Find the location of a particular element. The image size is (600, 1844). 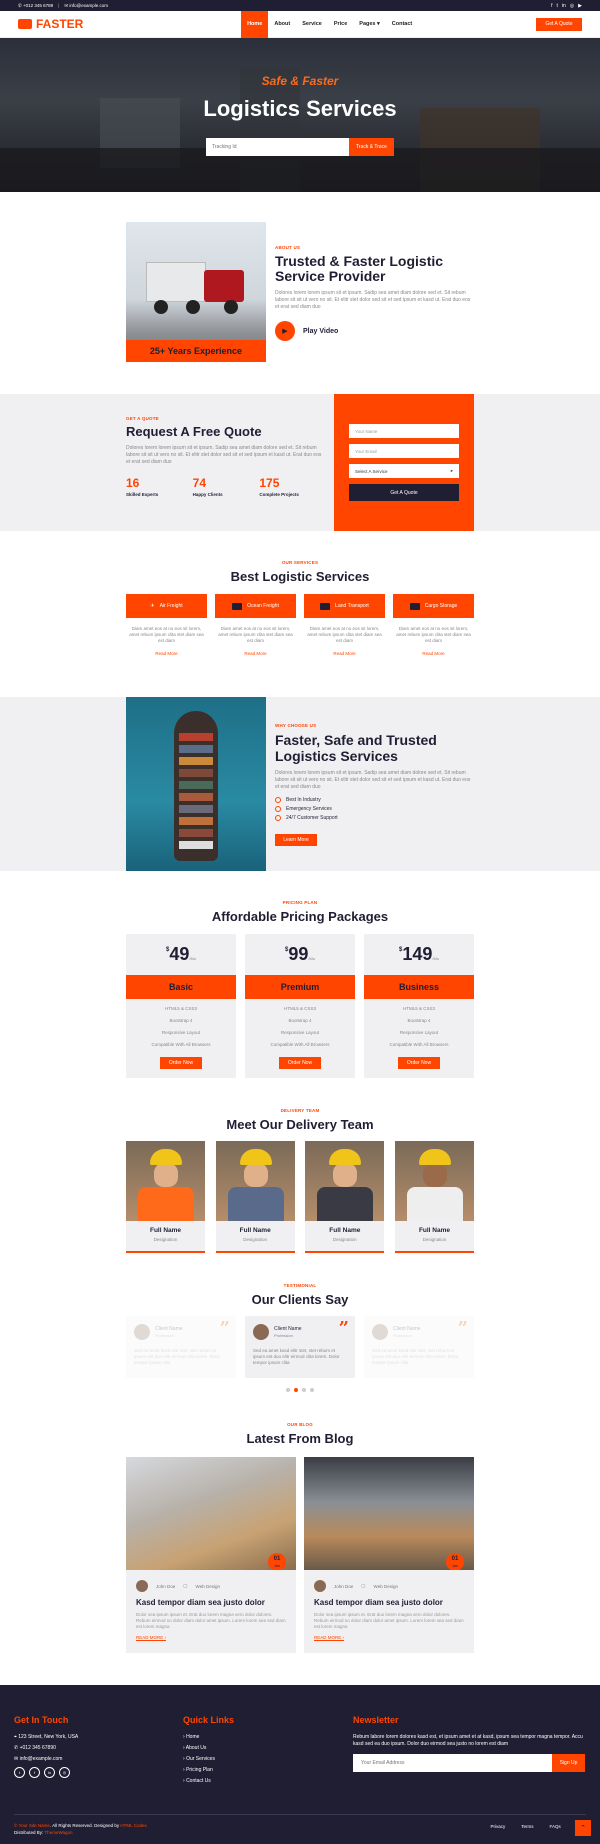

nav-contact: Contact is located at coordinates (402, 24).